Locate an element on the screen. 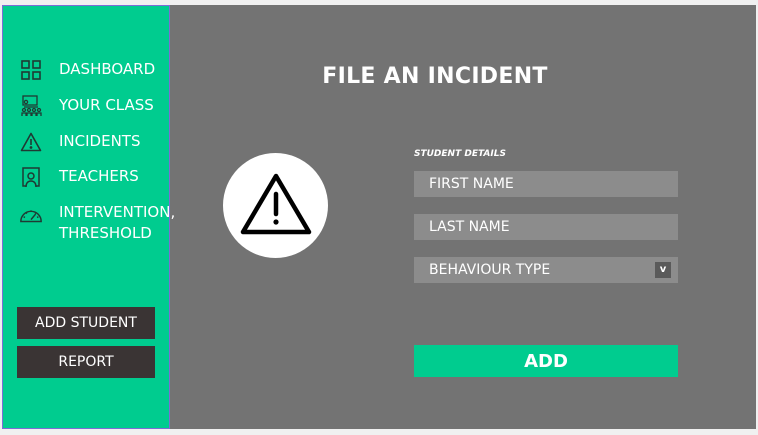 This screenshot has height=435, width=758. report-button: REPORT is located at coordinates (86, 362).